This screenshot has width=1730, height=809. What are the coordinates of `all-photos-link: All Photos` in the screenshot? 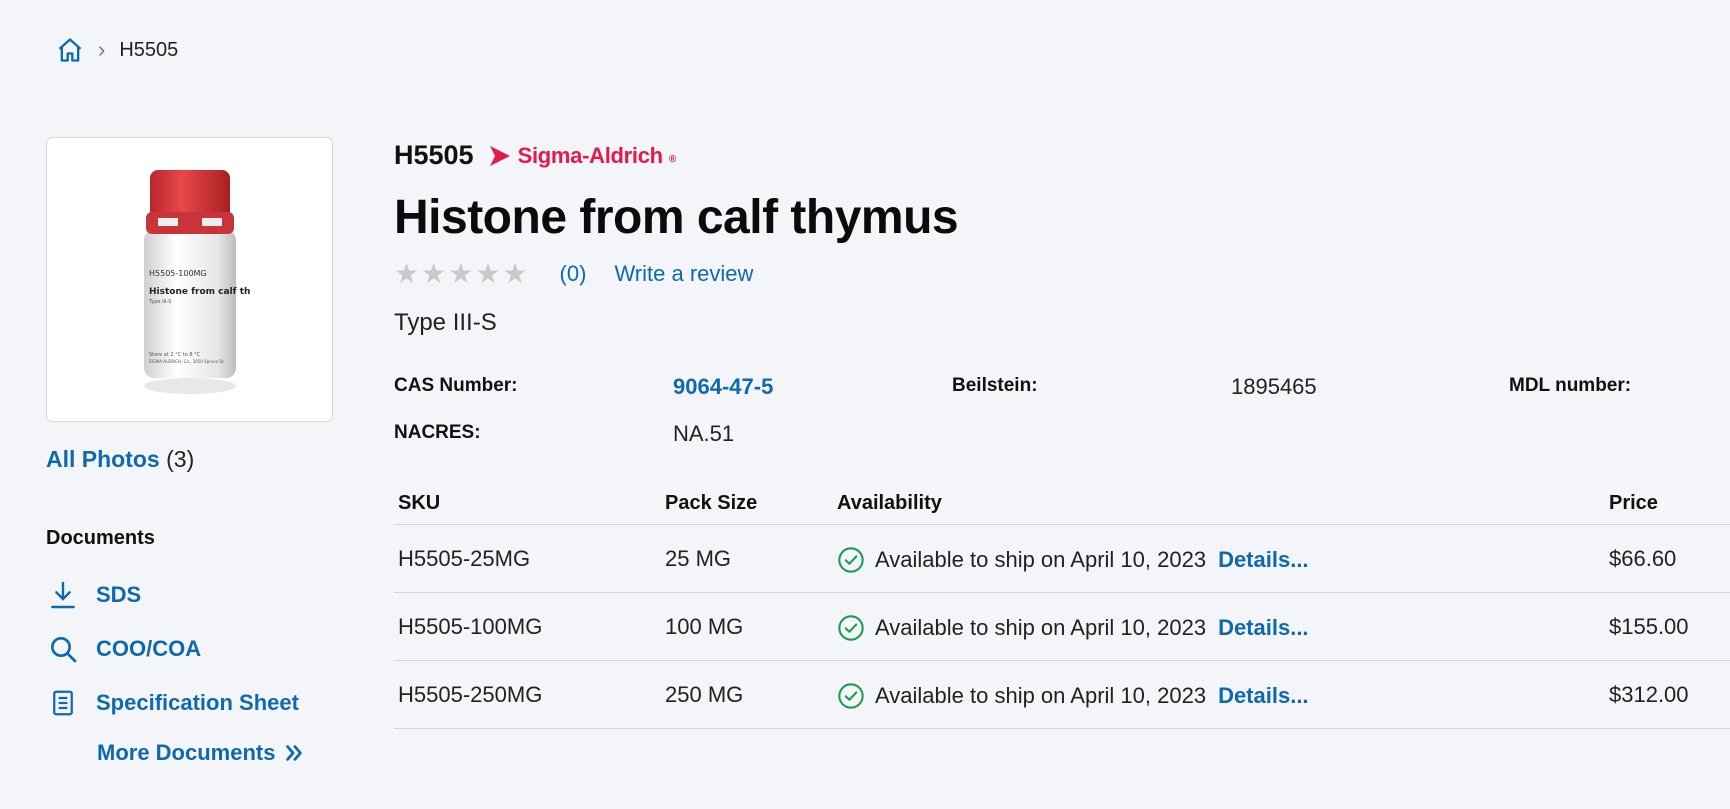 It's located at (103, 459).